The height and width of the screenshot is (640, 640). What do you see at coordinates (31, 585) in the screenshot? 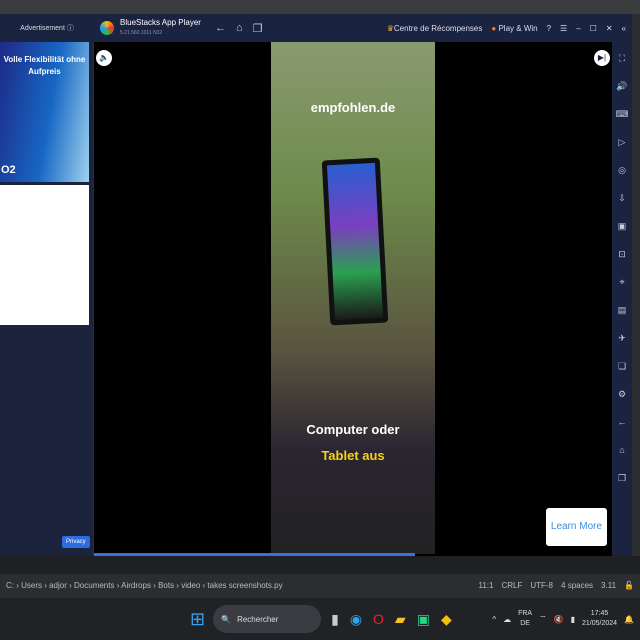
I see `breadcrumb-item: Users` at bounding box center [31, 585].